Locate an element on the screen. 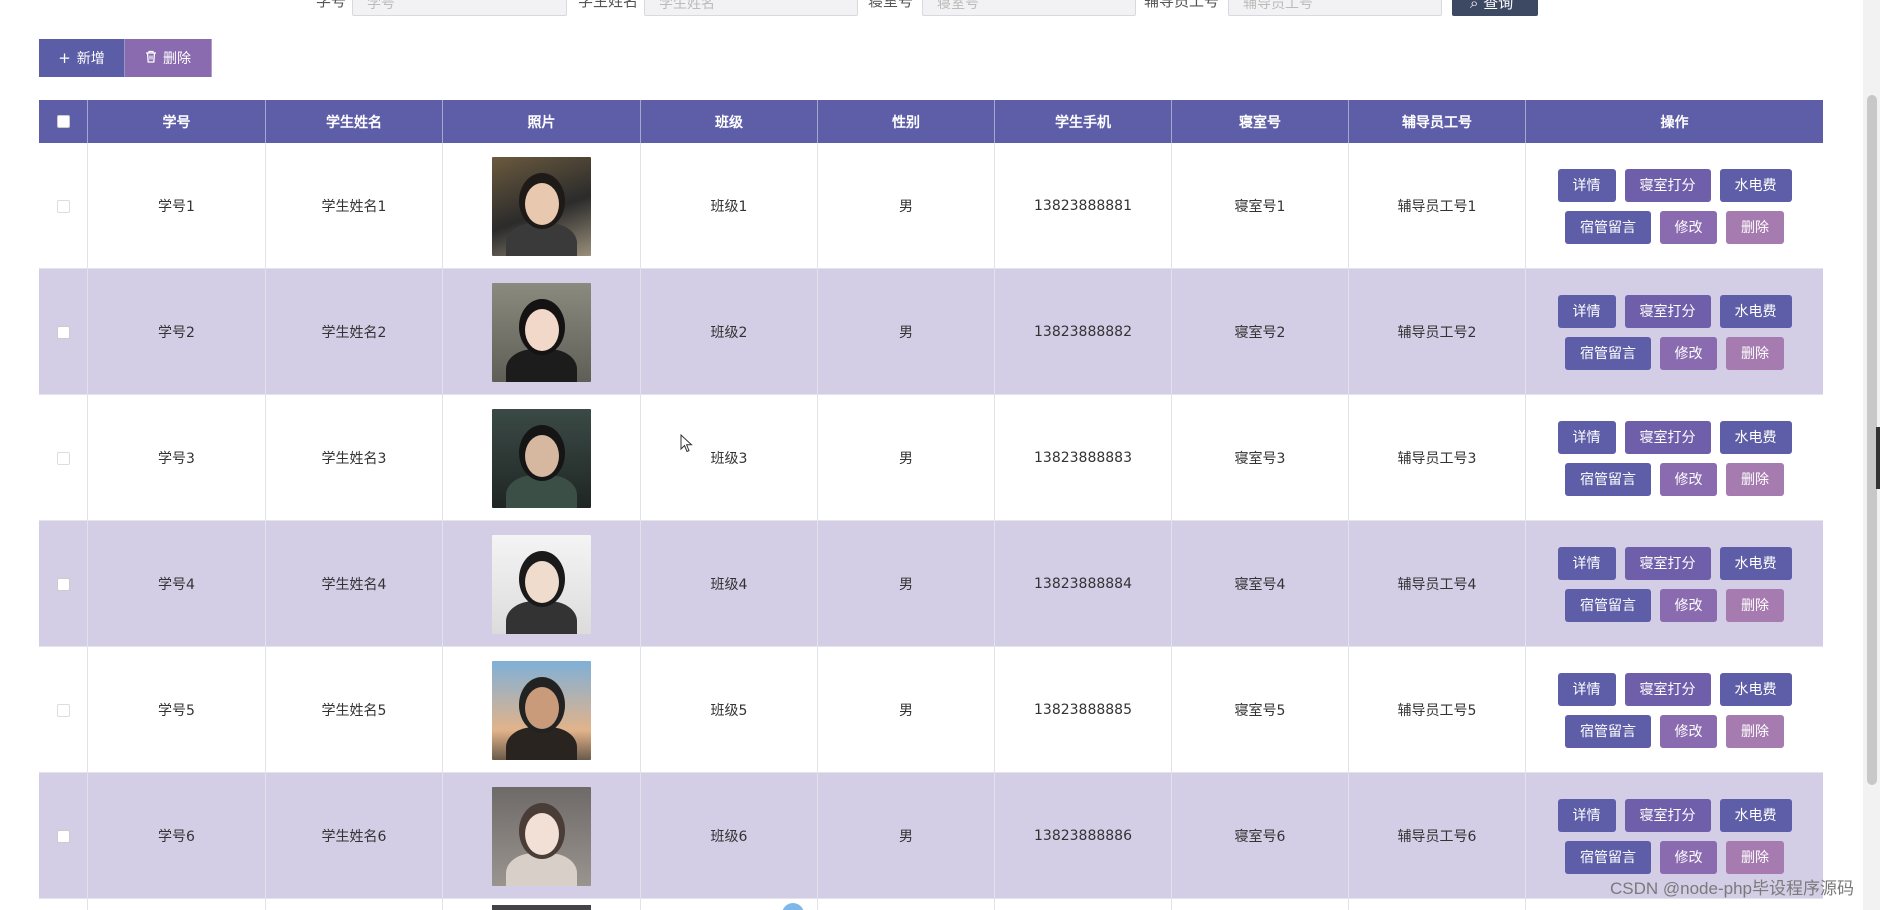 The width and height of the screenshot is (1880, 910). cell-dorm: 寝室号6 is located at coordinates (1260, 836).